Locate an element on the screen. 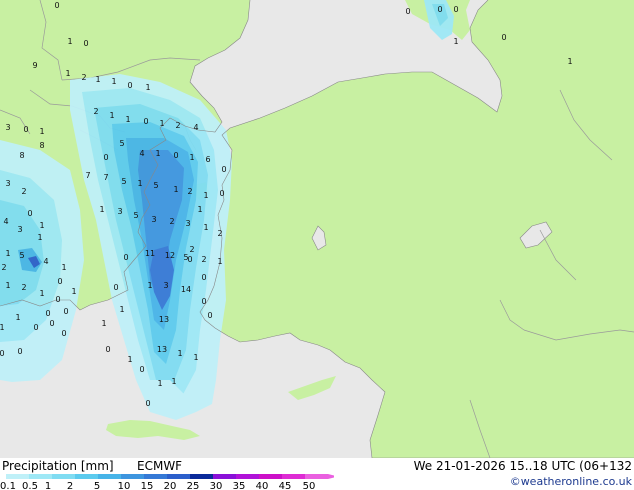 The height and width of the screenshot is (490, 634). legend-label: 35 is located at coordinates (239, 485).